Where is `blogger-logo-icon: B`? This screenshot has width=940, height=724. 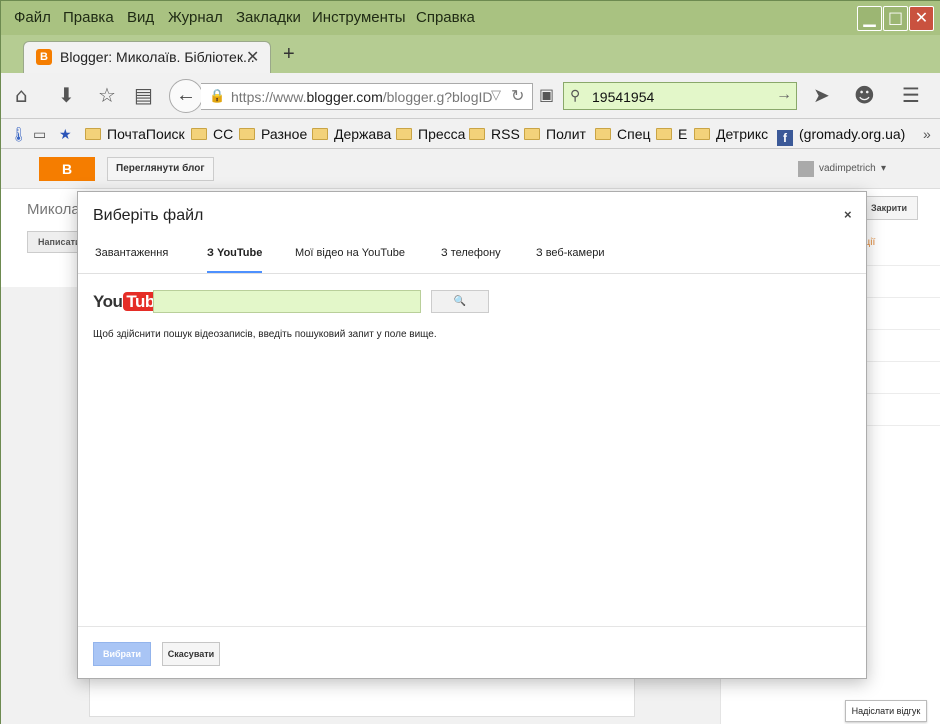
blogger-logo-icon: B is located at coordinates (67, 169).